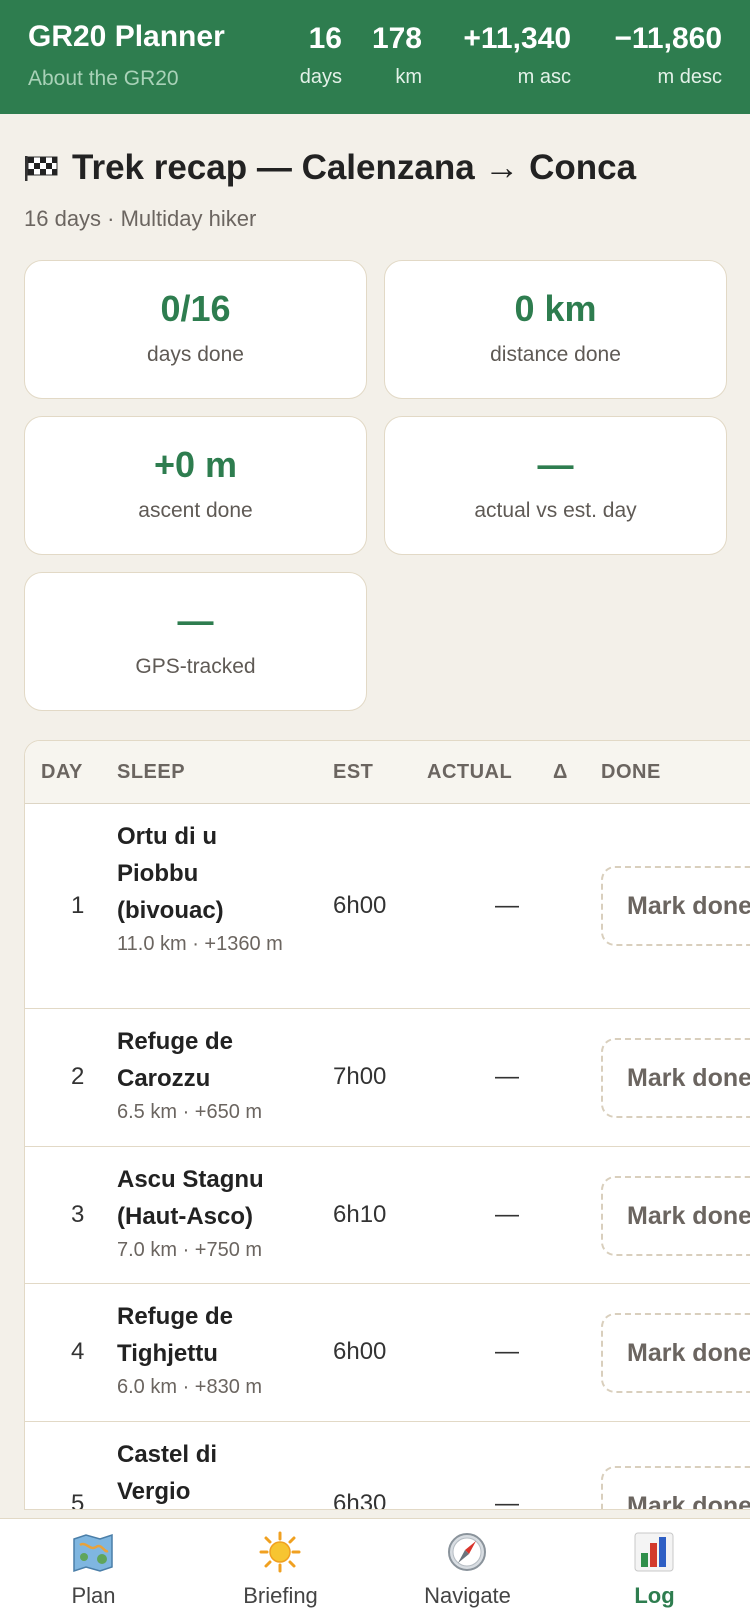 The width and height of the screenshot is (750, 1624). I want to click on row-sleep-meta: 7.0 km · +750 m, so click(190, 1250).